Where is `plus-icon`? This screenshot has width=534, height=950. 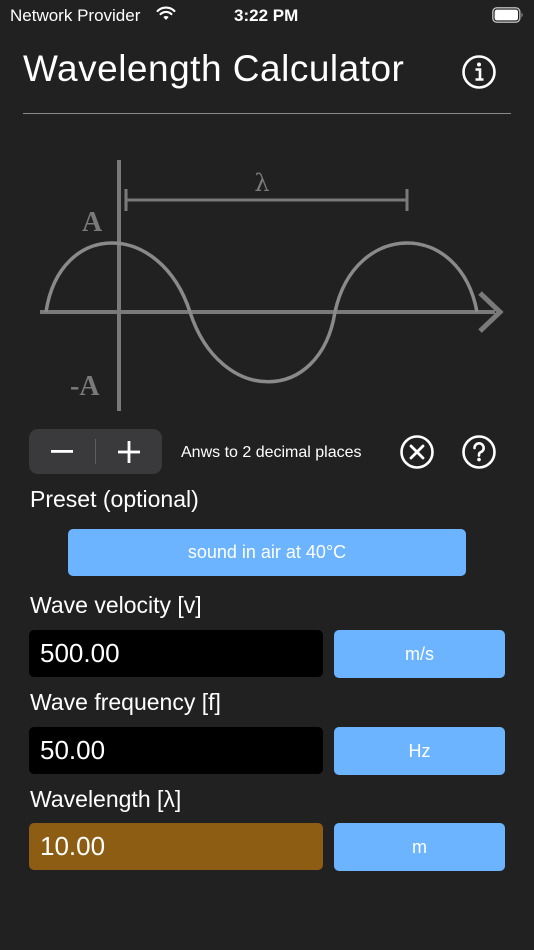
plus-icon is located at coordinates (129, 451).